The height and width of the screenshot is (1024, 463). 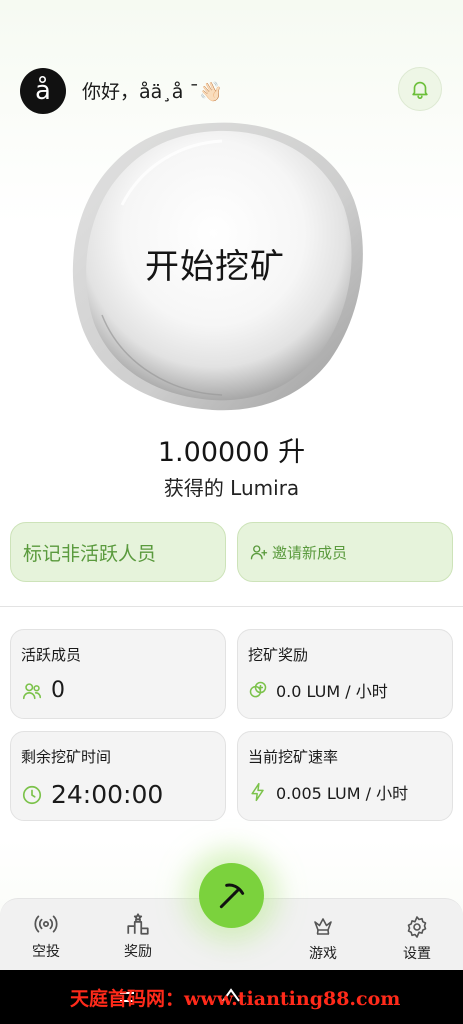 What do you see at coordinates (138, 924) in the screenshot?
I see `podium-icon` at bounding box center [138, 924].